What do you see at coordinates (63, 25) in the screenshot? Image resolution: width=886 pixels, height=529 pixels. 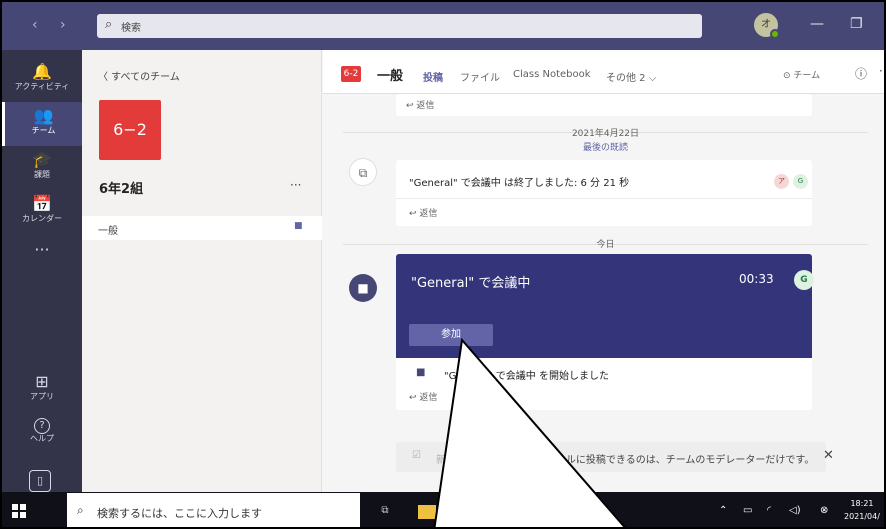 I see `forward-arrow-icon: ›` at bounding box center [63, 25].